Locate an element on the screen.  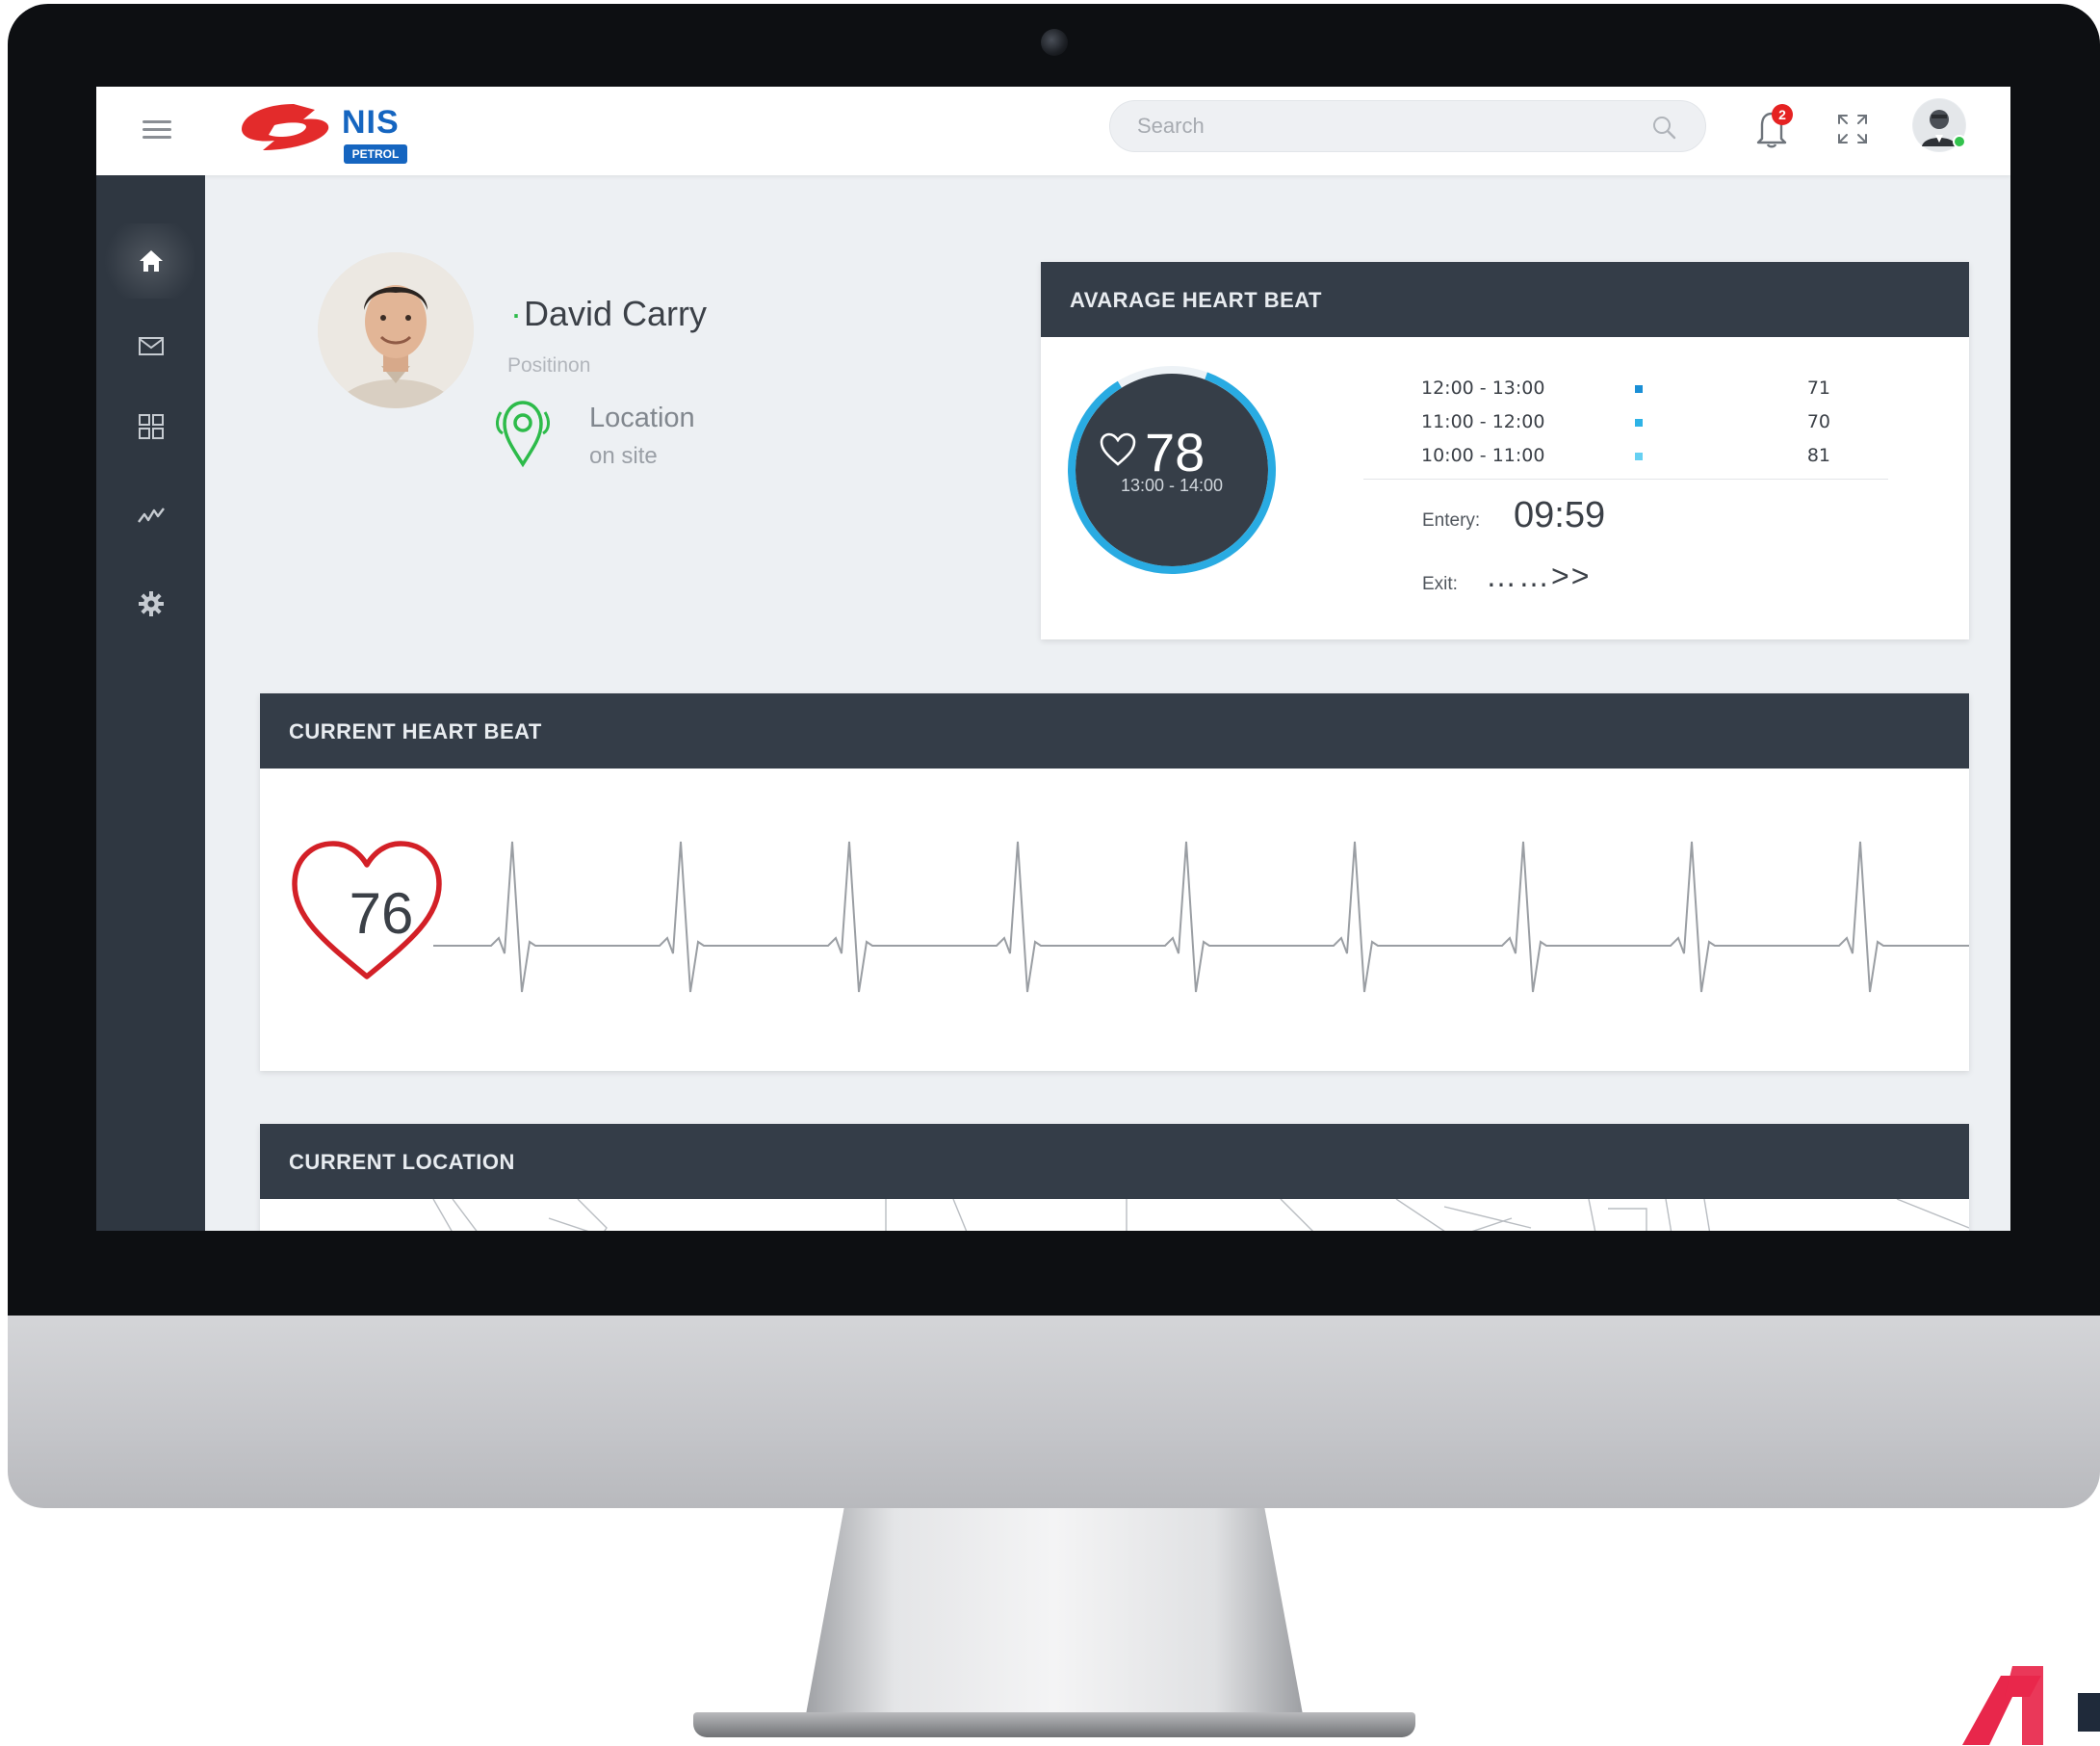
top-bar: NIS PETROL 2 is located at coordinates (1053, 131).